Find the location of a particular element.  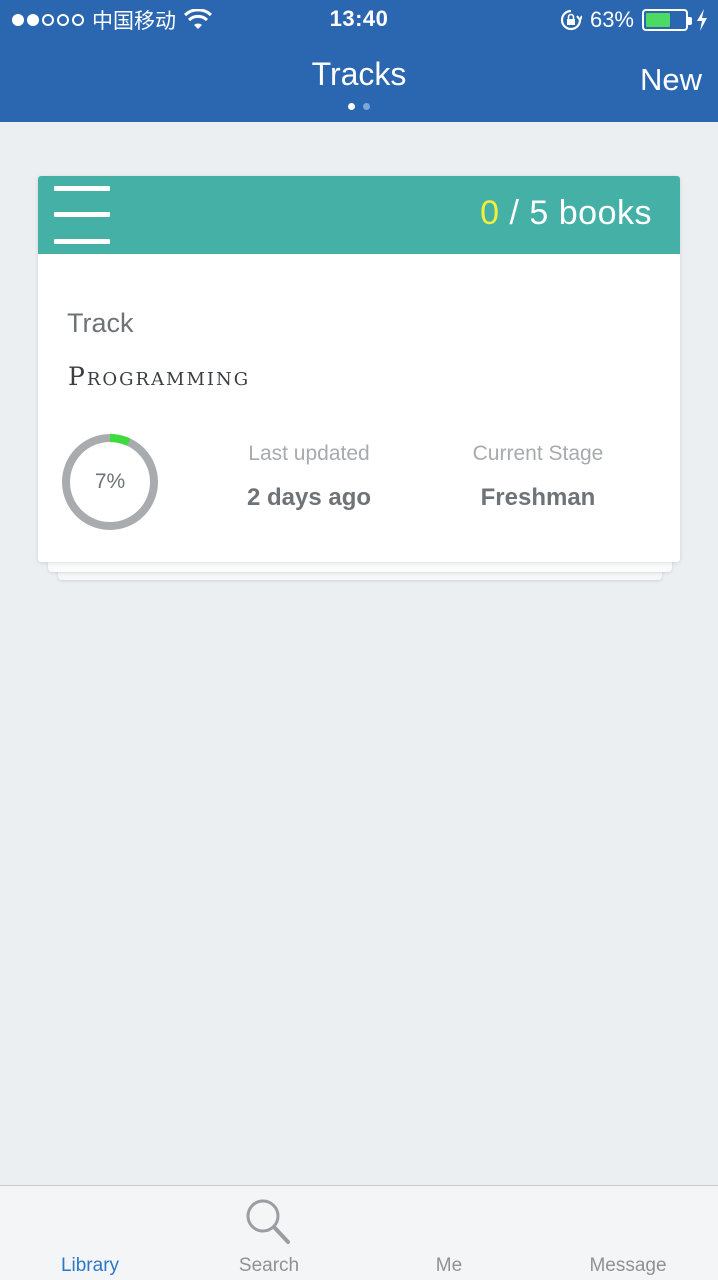

track-name: Programming is located at coordinates (159, 376).